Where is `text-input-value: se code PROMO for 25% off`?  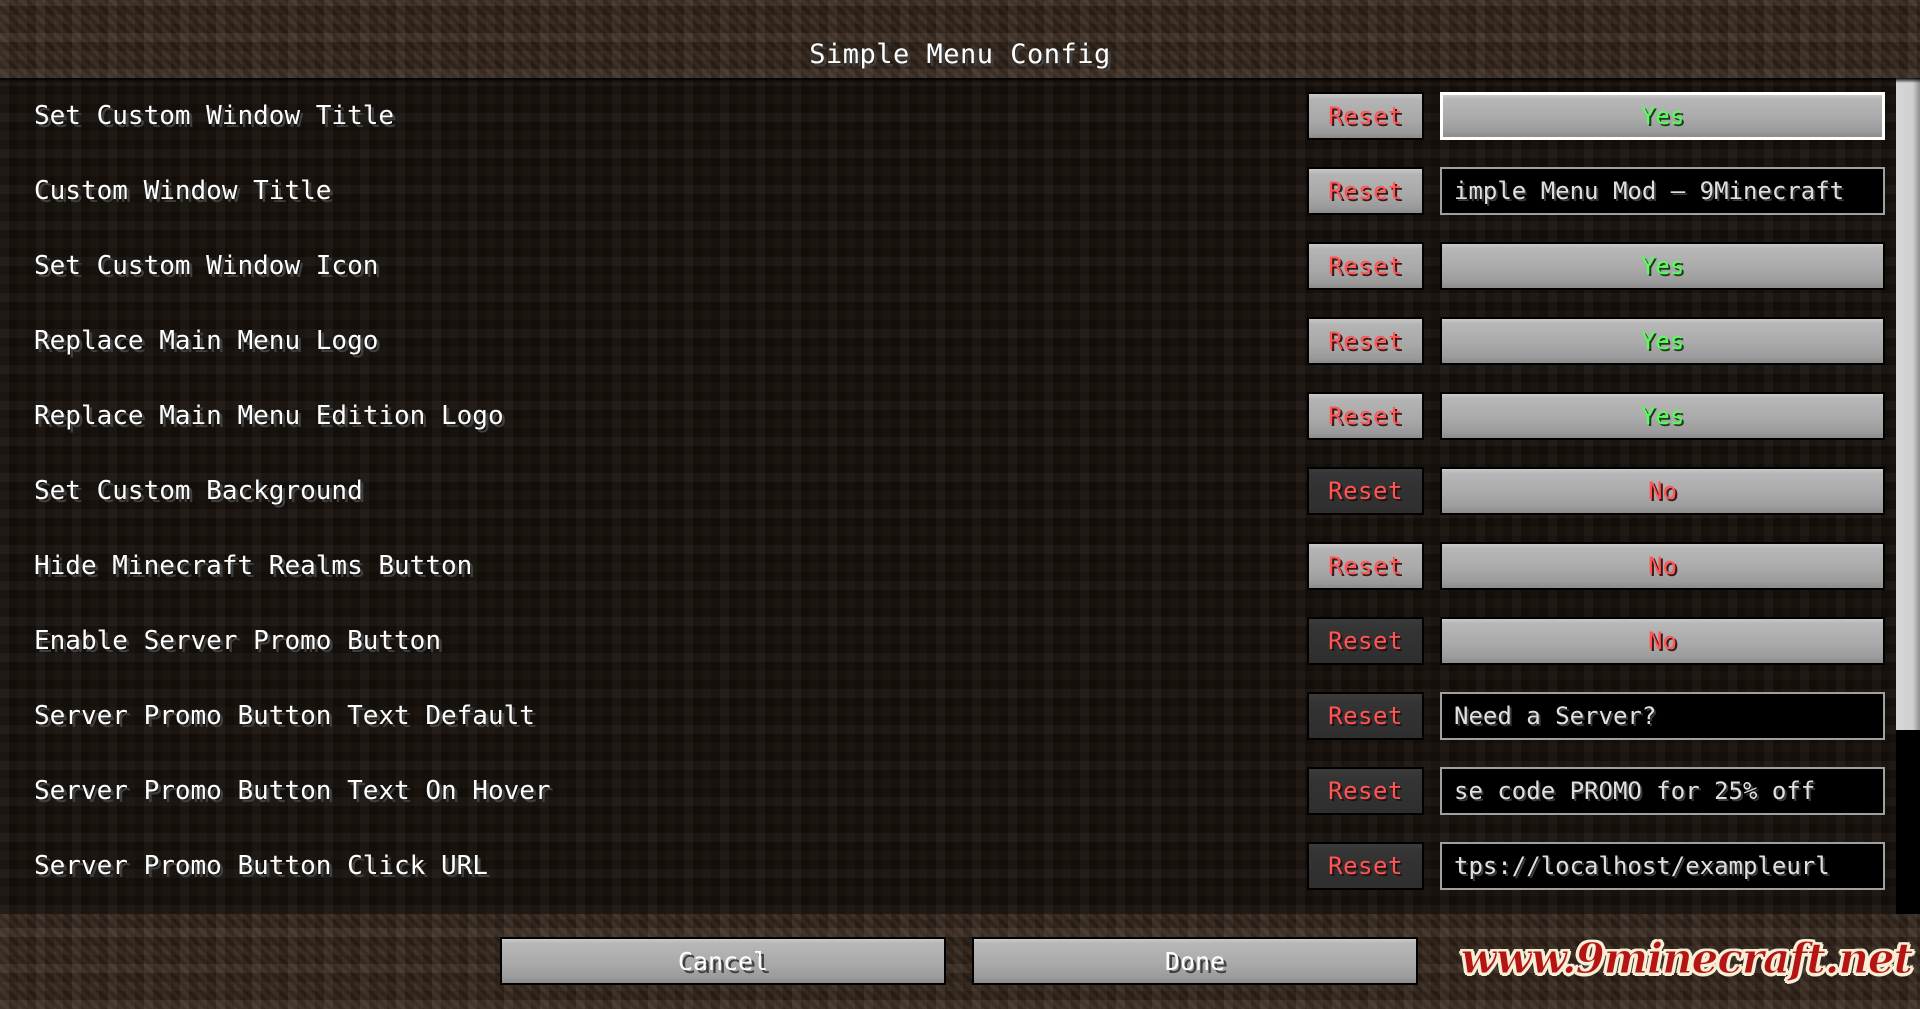 text-input-value: se code PROMO for 25% off is located at coordinates (1635, 790).